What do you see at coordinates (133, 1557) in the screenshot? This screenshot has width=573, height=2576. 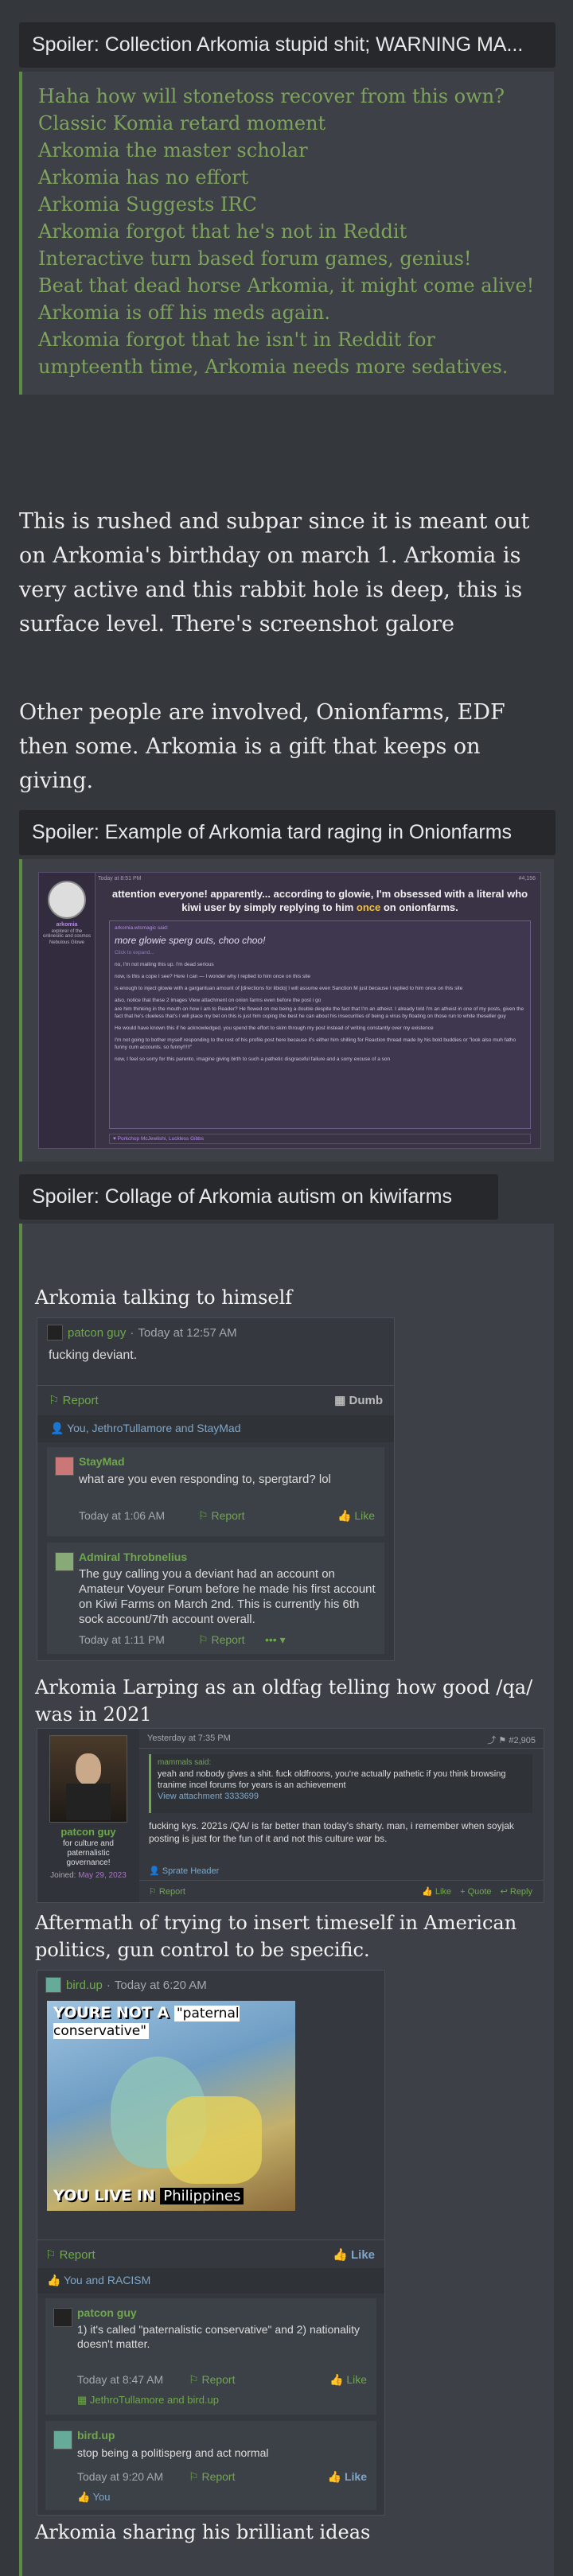 I see `reply-username: Admiral Throbnelius` at bounding box center [133, 1557].